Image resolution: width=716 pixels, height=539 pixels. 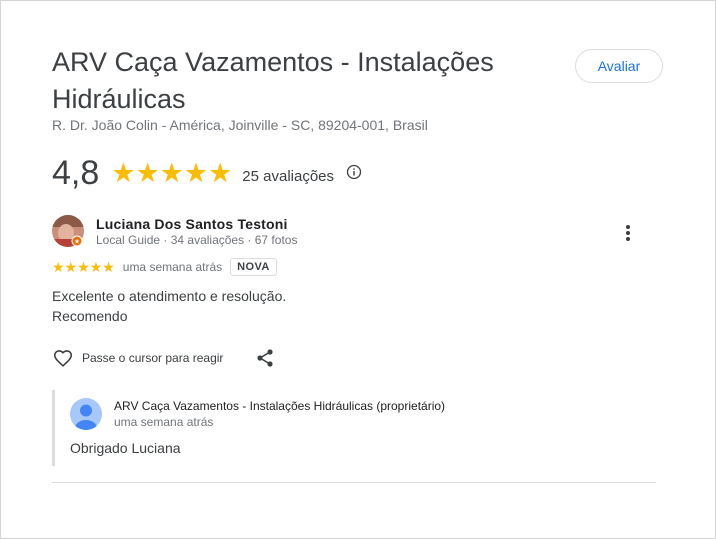 I want to click on reviewer-meta: Local Guide · 34 avaliações · 67 fotos, so click(x=197, y=240).